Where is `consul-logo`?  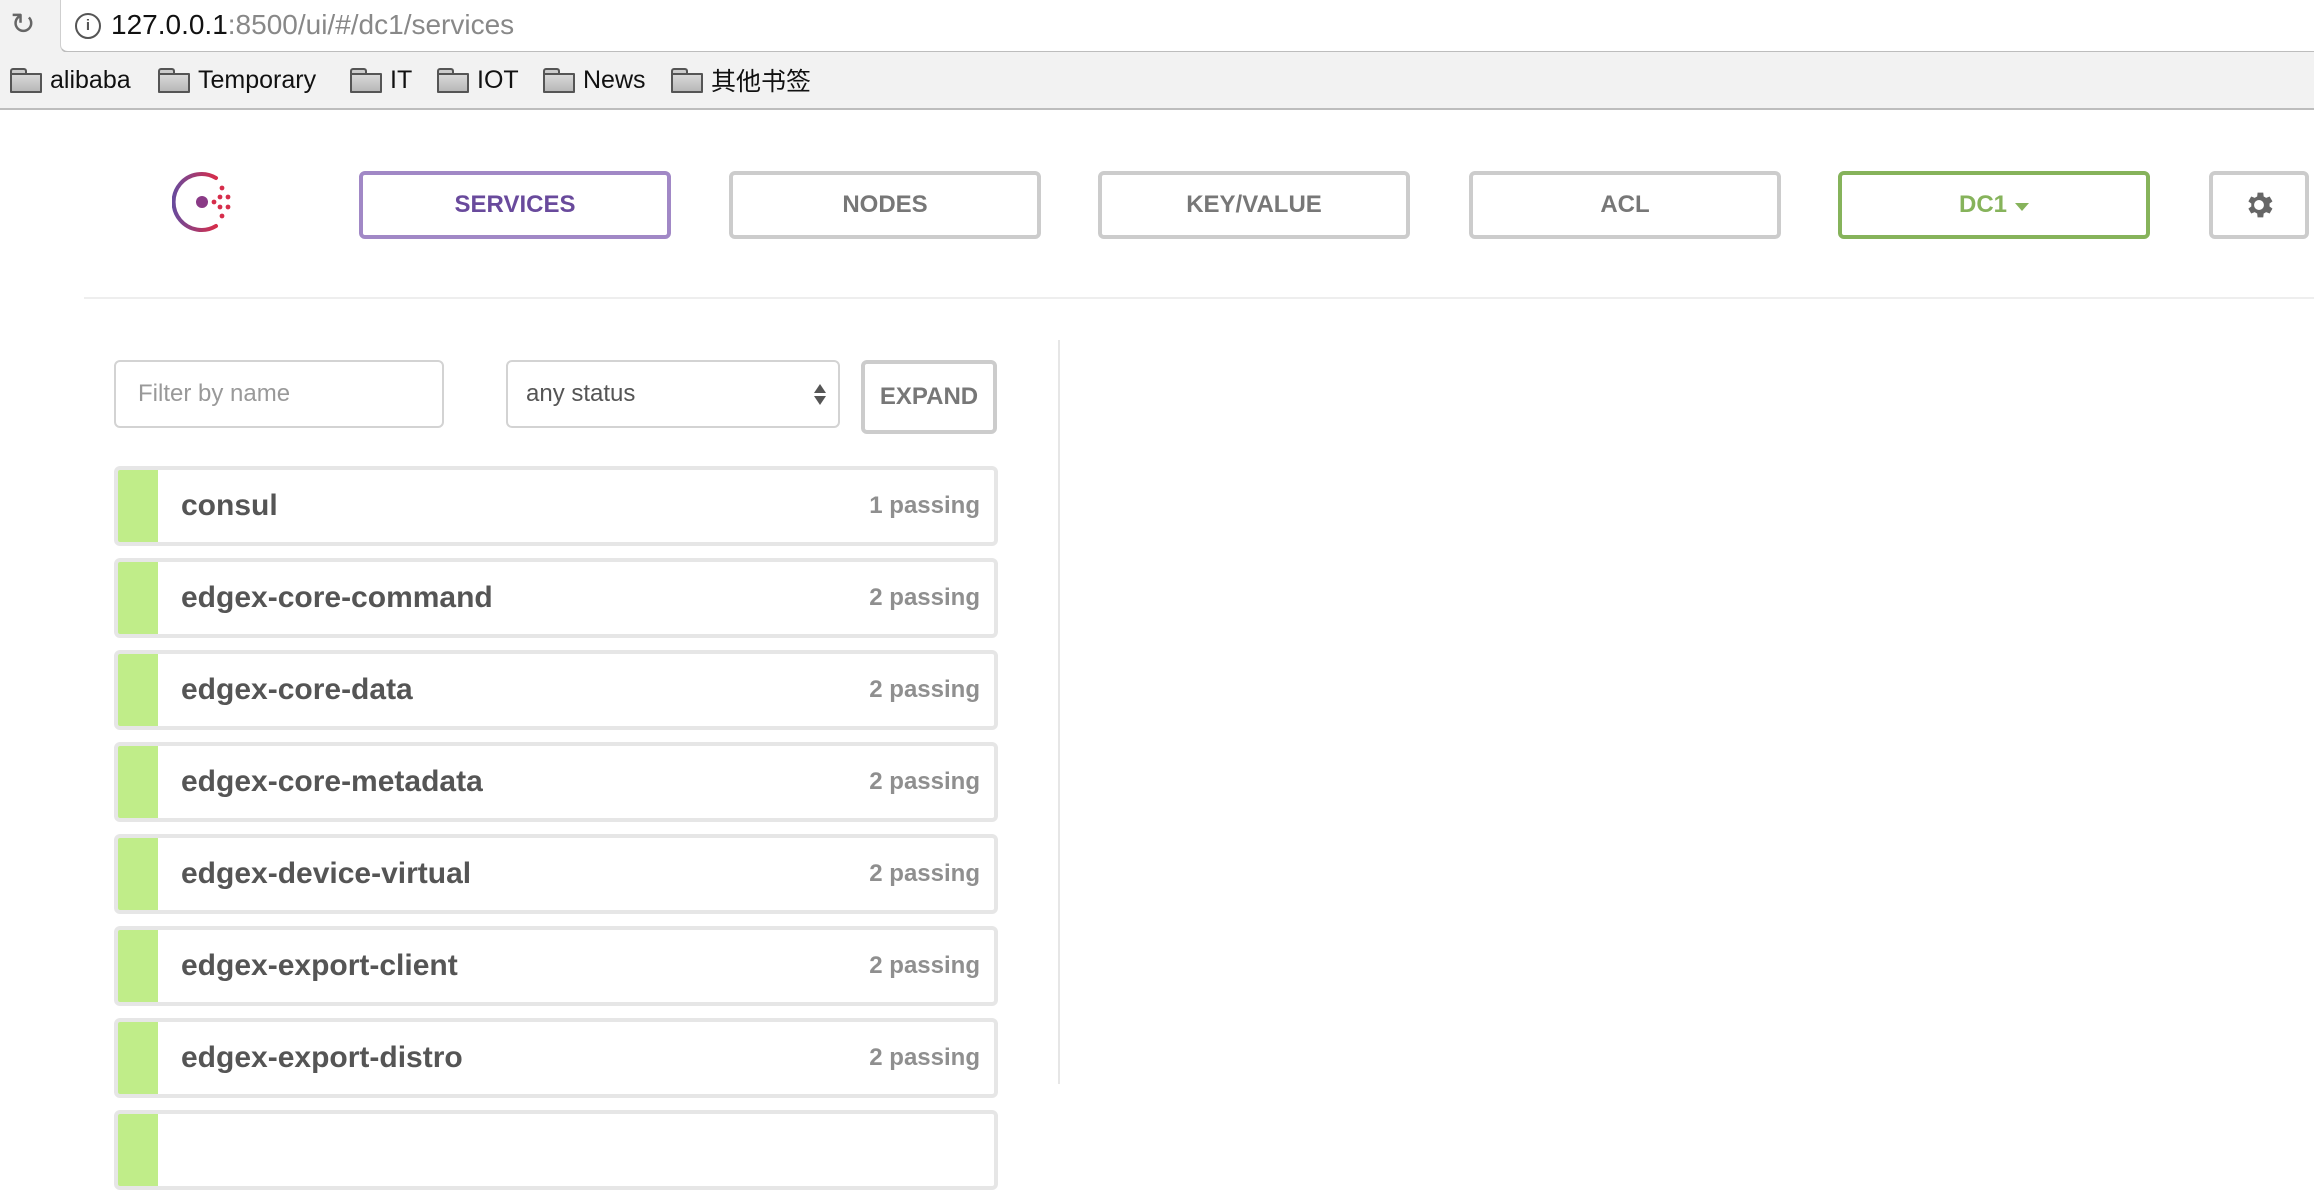 consul-logo is located at coordinates (204, 202).